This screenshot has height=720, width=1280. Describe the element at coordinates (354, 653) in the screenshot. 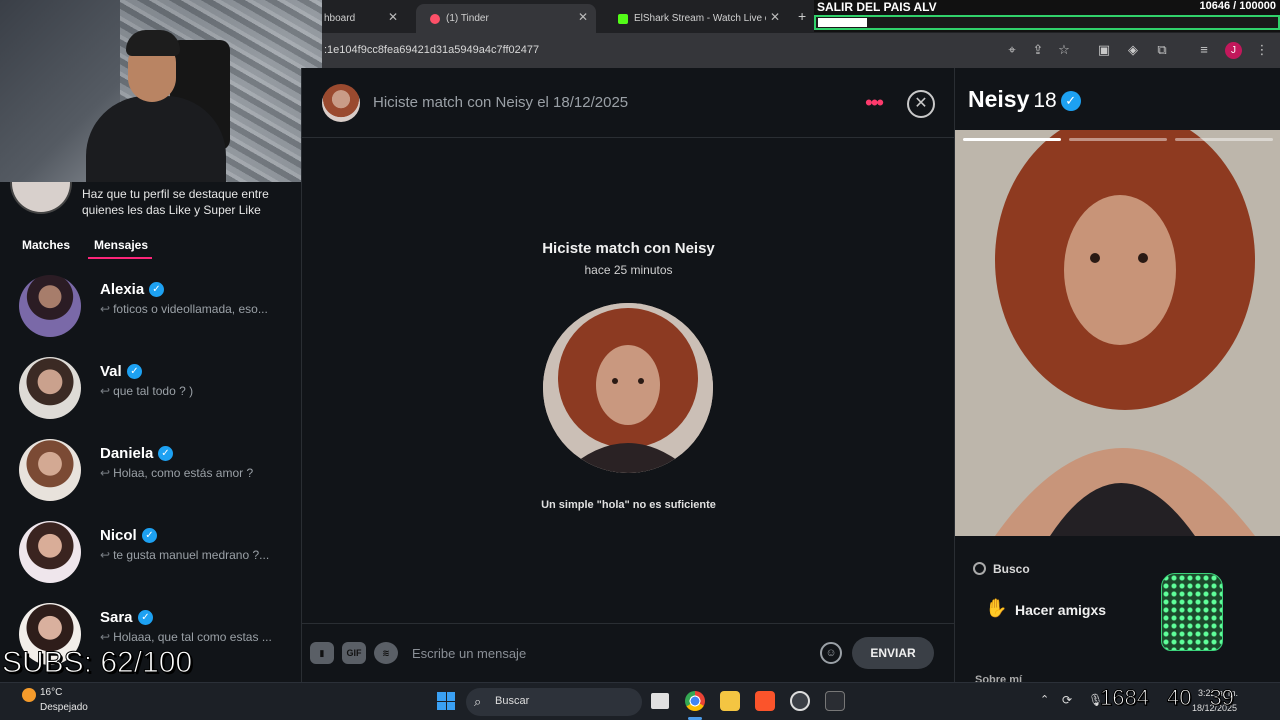

I see `gif-button: GIF` at that location.